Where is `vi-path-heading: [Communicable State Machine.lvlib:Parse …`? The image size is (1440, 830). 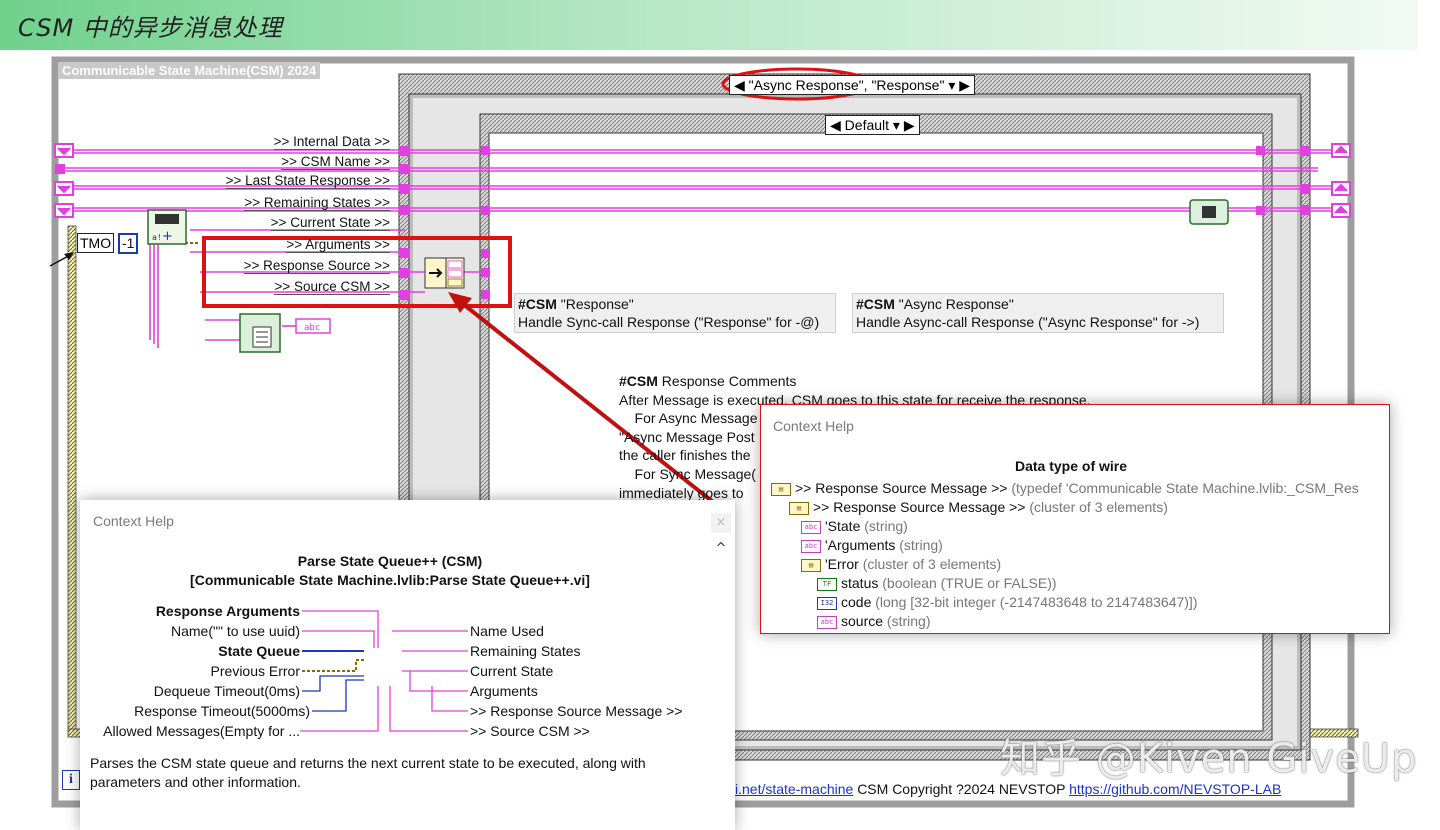 vi-path-heading: [Communicable State Machine.lvlib:Parse … is located at coordinates (390, 580).